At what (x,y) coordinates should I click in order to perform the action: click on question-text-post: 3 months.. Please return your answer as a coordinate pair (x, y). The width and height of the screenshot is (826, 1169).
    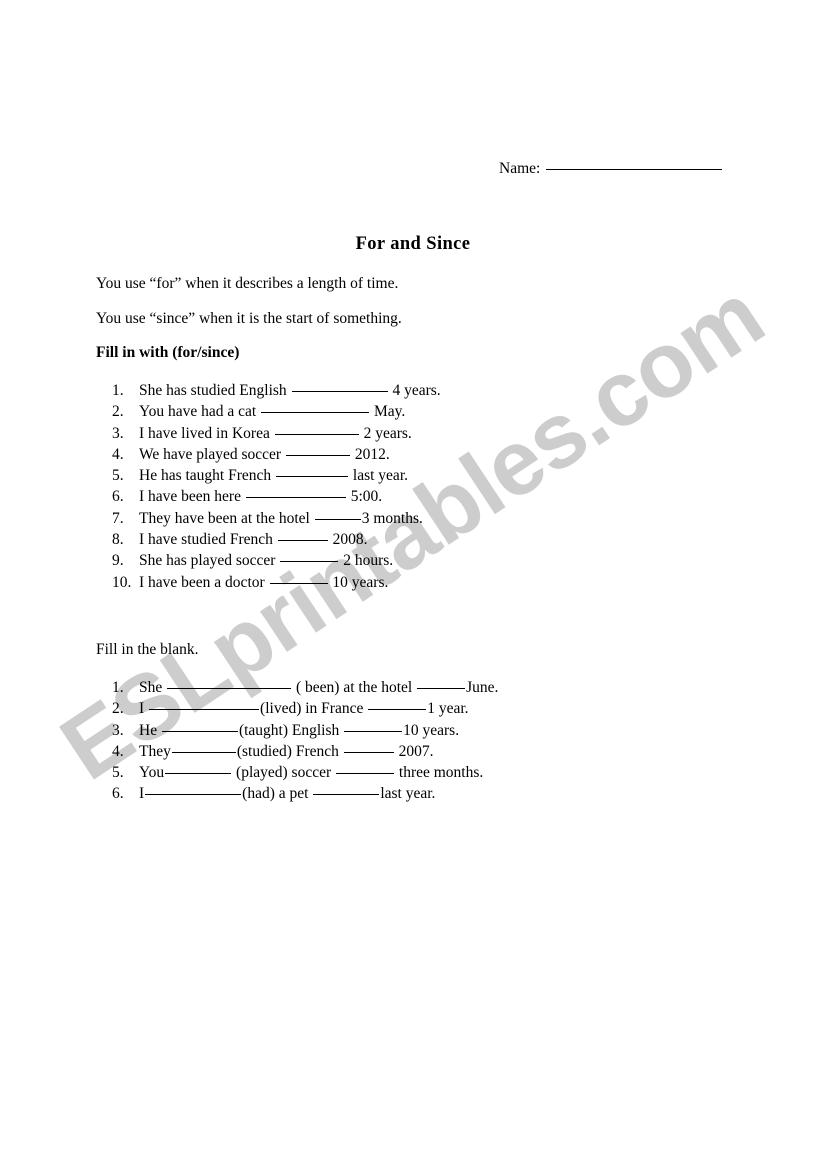
    Looking at the image, I should click on (392, 518).